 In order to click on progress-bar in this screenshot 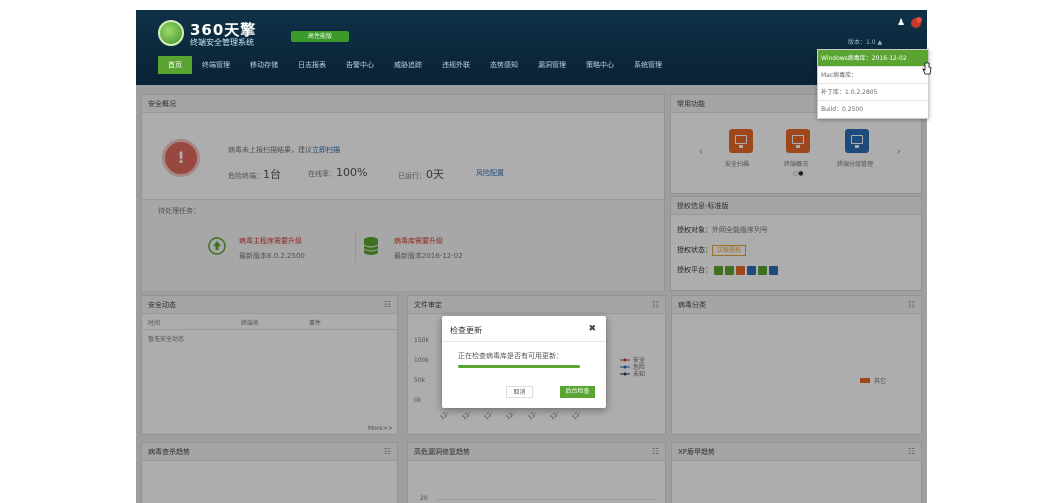, I will do `click(519, 366)`.